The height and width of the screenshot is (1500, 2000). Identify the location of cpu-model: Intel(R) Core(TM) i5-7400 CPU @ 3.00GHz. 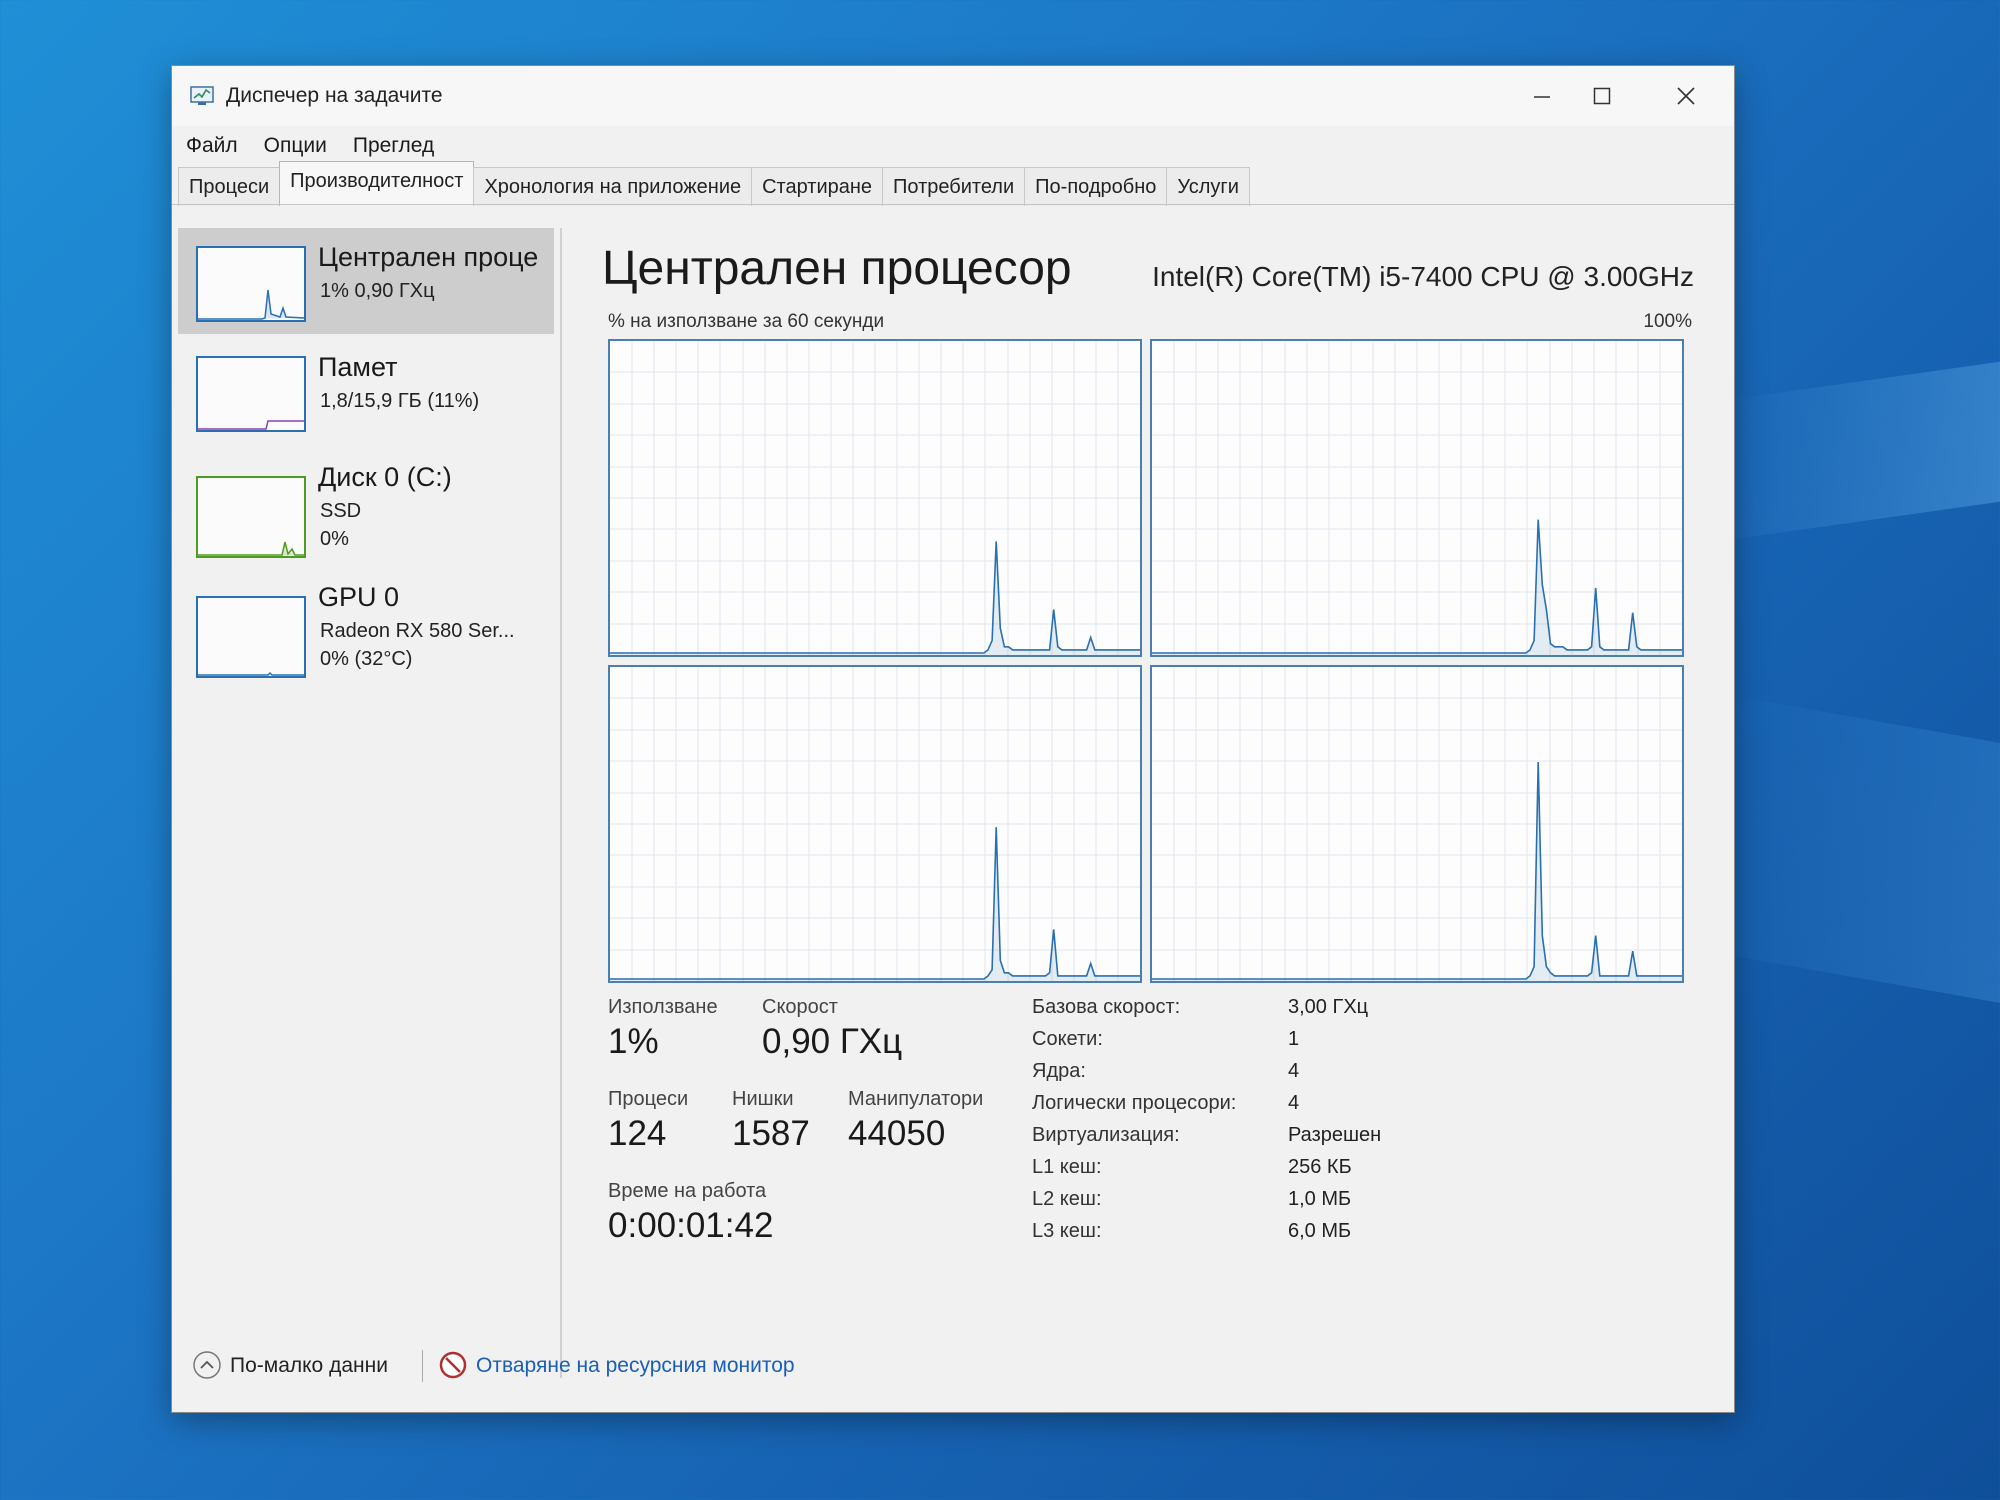
(1423, 276).